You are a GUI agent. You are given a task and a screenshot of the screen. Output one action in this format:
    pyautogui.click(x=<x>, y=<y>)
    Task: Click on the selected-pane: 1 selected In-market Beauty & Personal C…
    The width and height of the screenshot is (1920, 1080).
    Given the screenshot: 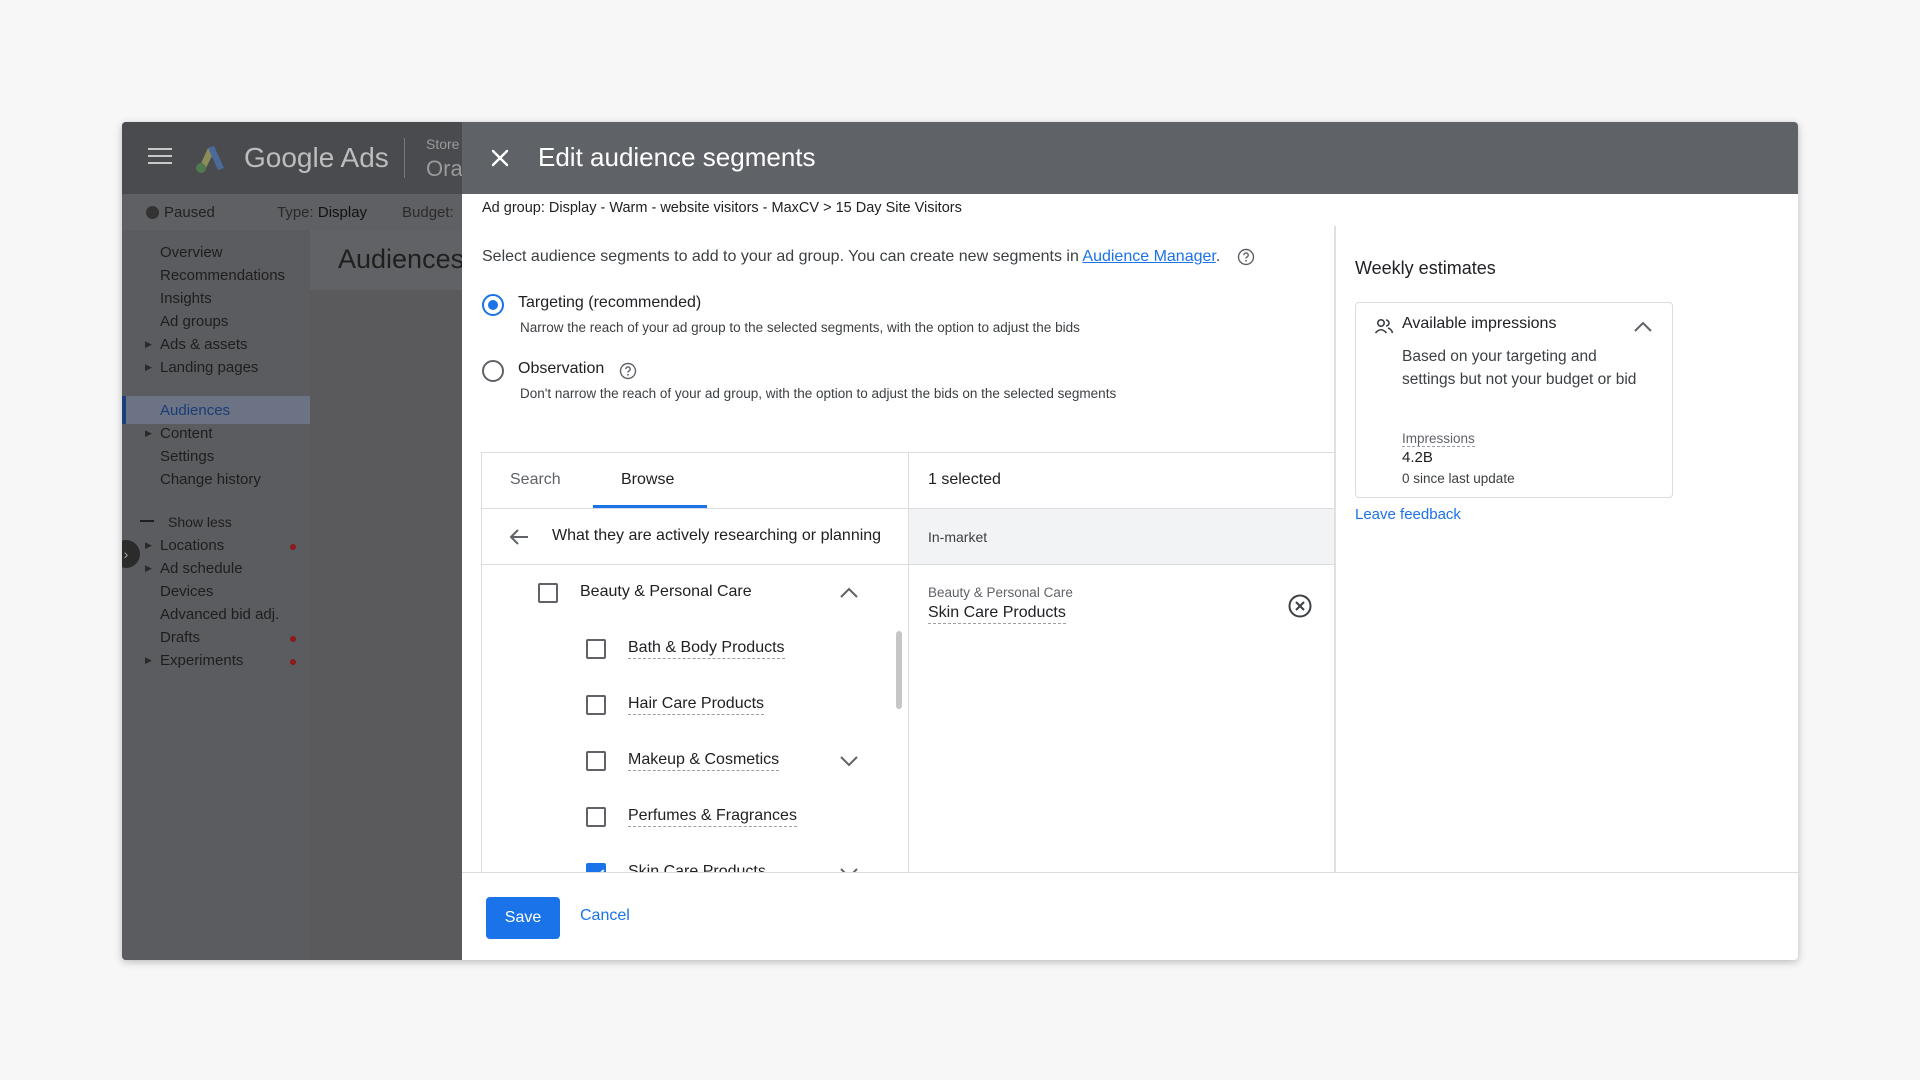 What is the action you would take?
    pyautogui.click(x=1122, y=663)
    